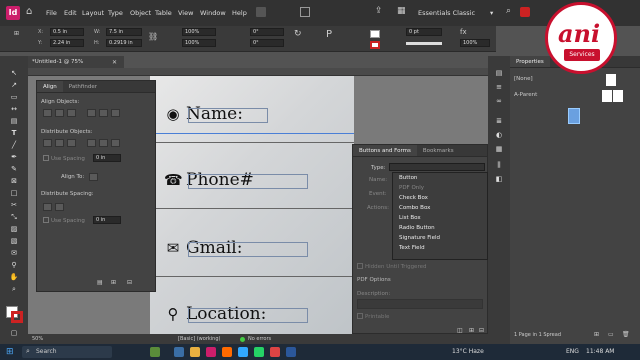 This screenshot has width=640, height=360. I want to click on scissors-tool-icon: ✂, so click(14, 205).